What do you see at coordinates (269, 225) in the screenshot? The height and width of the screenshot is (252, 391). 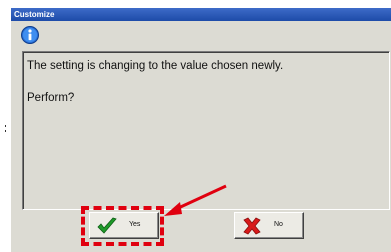 I see `no-button: No` at bounding box center [269, 225].